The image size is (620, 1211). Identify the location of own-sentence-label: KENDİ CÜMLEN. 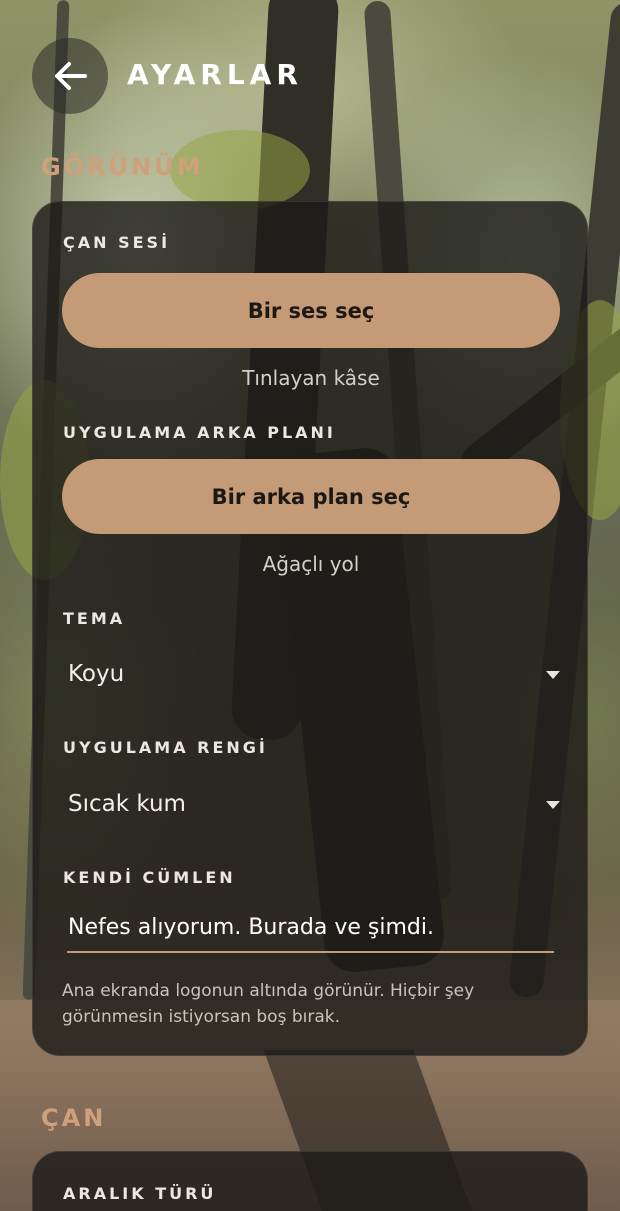
(149, 877).